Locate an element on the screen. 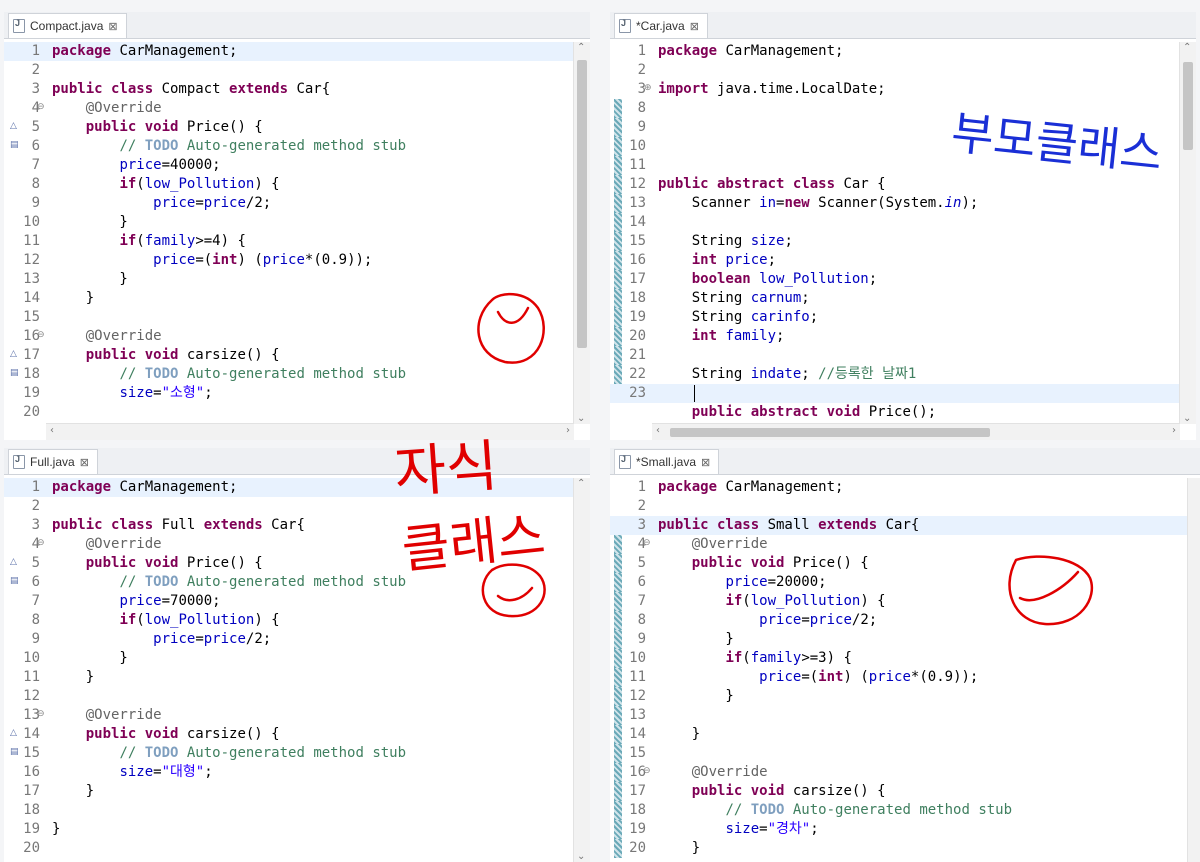 The height and width of the screenshot is (862, 1200). code-line: 14 is located at coordinates (903, 222).